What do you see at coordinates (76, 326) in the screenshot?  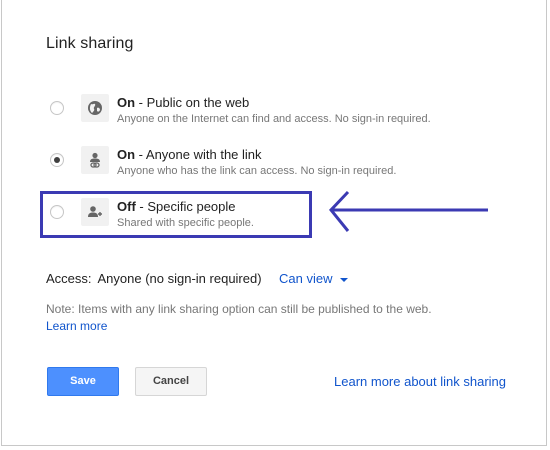 I see `learn-more-link: Learn more` at bounding box center [76, 326].